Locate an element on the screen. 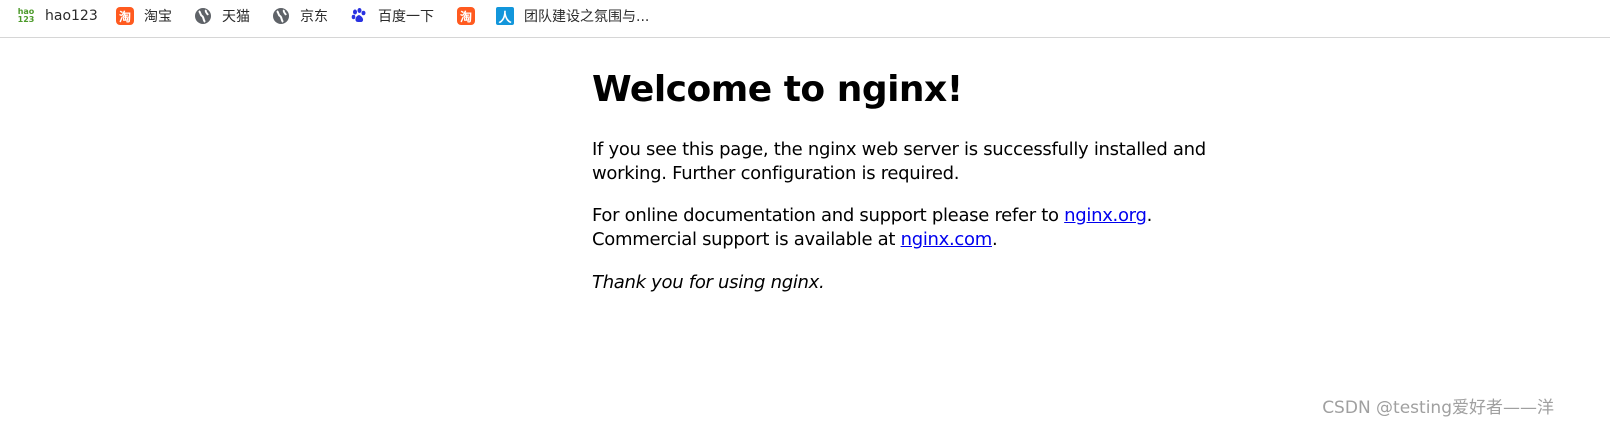 The width and height of the screenshot is (1610, 435). bookmark-hao123: hao 123 hao123 is located at coordinates (57, 16).